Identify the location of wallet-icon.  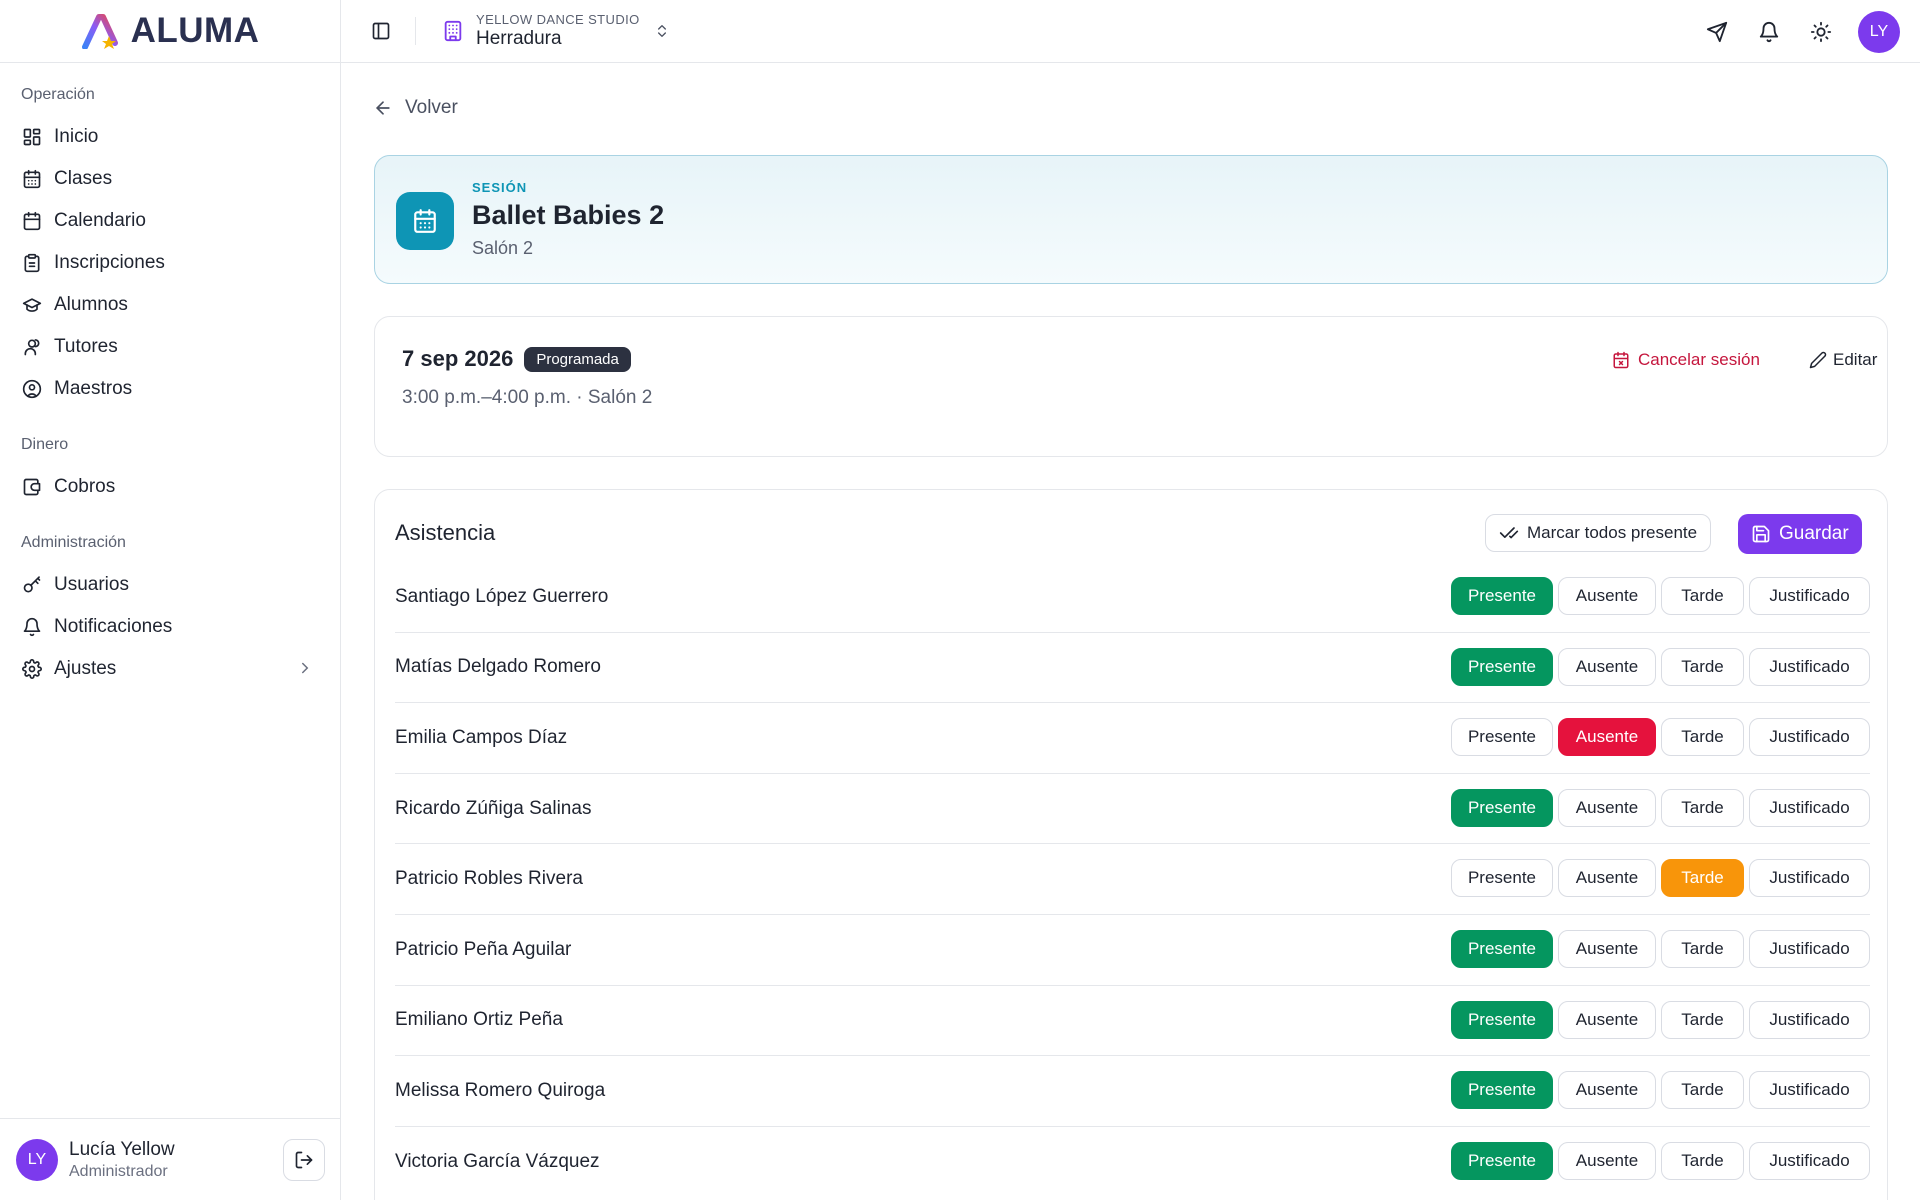
(32, 487).